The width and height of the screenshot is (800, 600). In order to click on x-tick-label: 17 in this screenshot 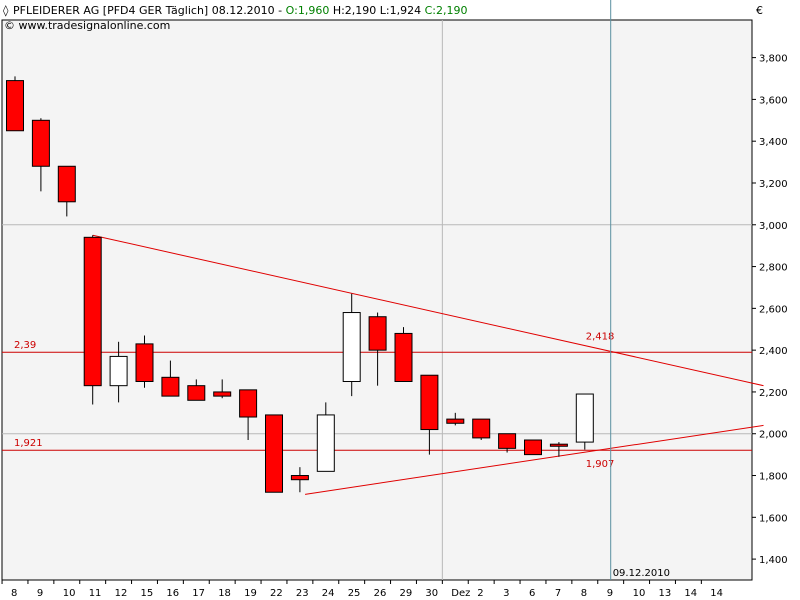, I will do `click(198, 593)`.